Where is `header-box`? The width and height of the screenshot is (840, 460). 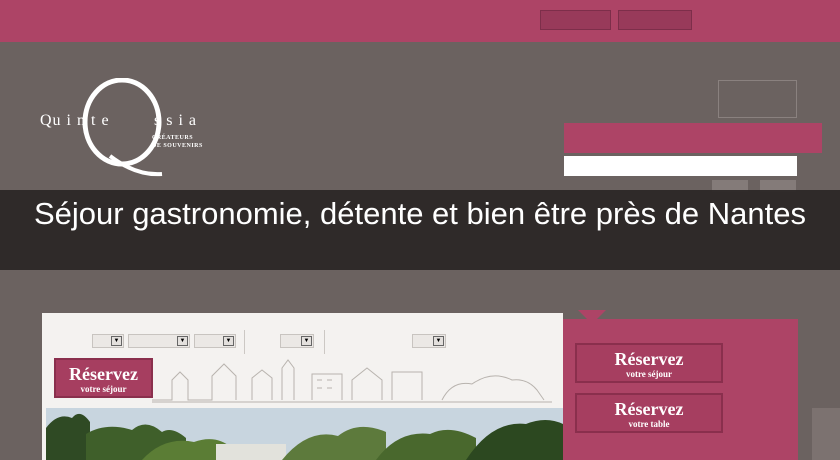
header-box is located at coordinates (757, 99).